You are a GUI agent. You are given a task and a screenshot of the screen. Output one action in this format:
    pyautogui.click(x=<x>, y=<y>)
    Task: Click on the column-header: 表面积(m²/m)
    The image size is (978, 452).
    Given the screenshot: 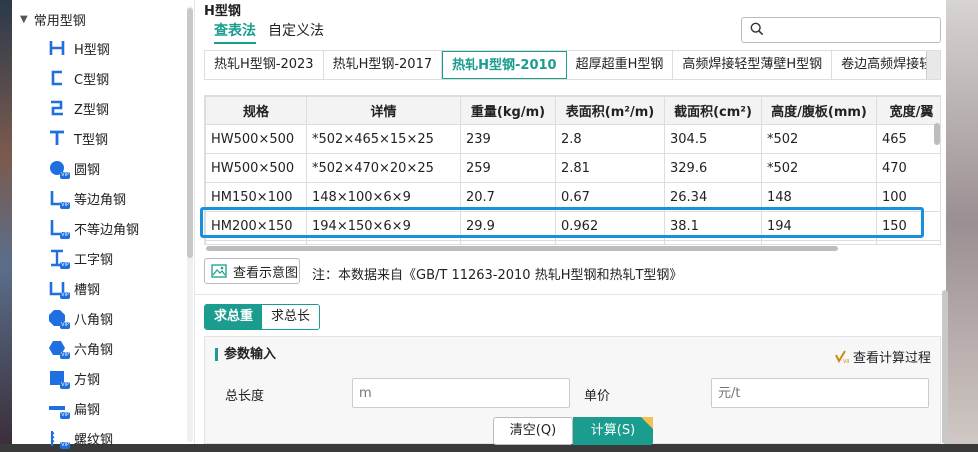 What is the action you would take?
    pyautogui.click(x=610, y=110)
    